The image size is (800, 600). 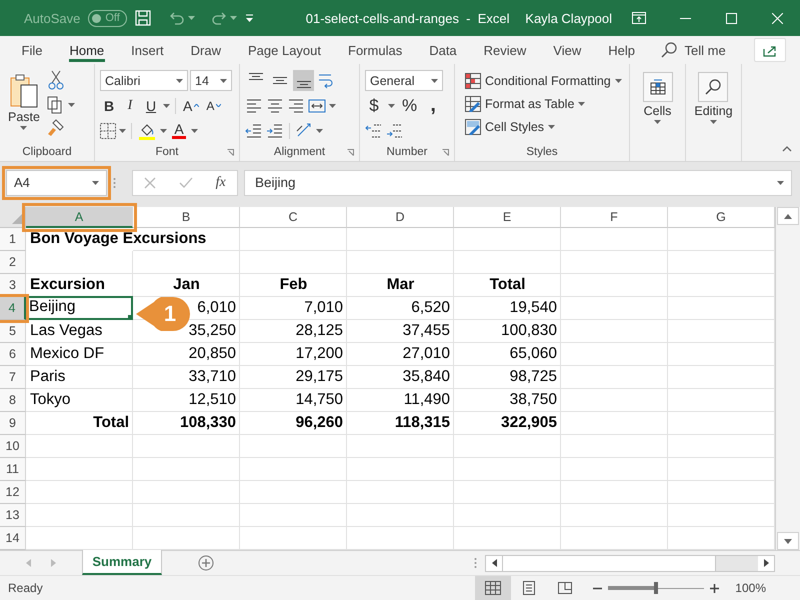 What do you see at coordinates (179, 130) in the screenshot?
I see `font-color-button: A` at bounding box center [179, 130].